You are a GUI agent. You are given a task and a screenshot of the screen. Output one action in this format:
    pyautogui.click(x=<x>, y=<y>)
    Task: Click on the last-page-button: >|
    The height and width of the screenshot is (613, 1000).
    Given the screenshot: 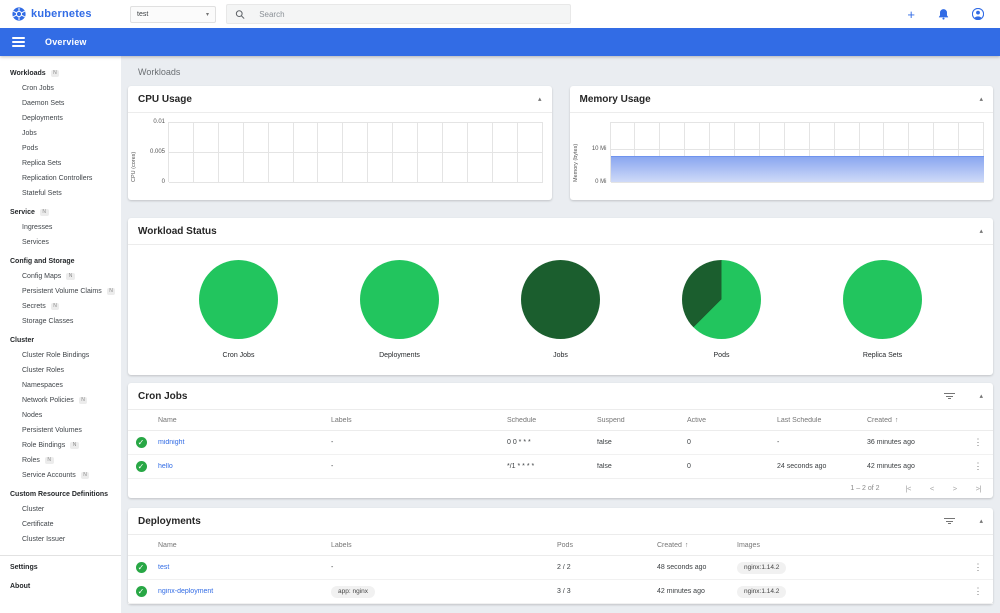 What is the action you would take?
    pyautogui.click(x=979, y=488)
    